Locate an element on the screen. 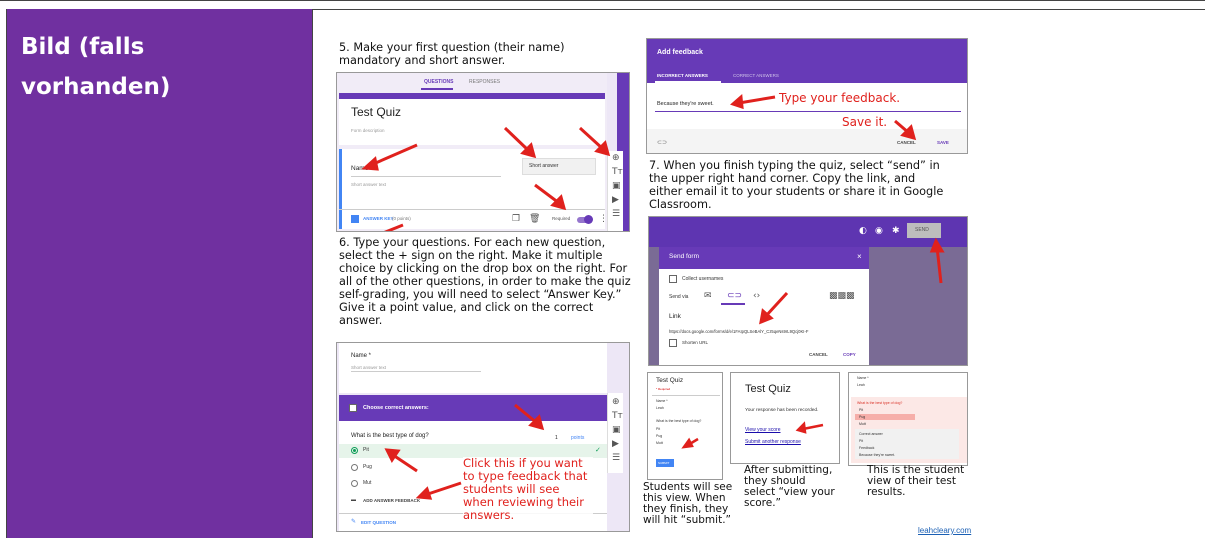  name-value: Leah is located at coordinates (861, 385).